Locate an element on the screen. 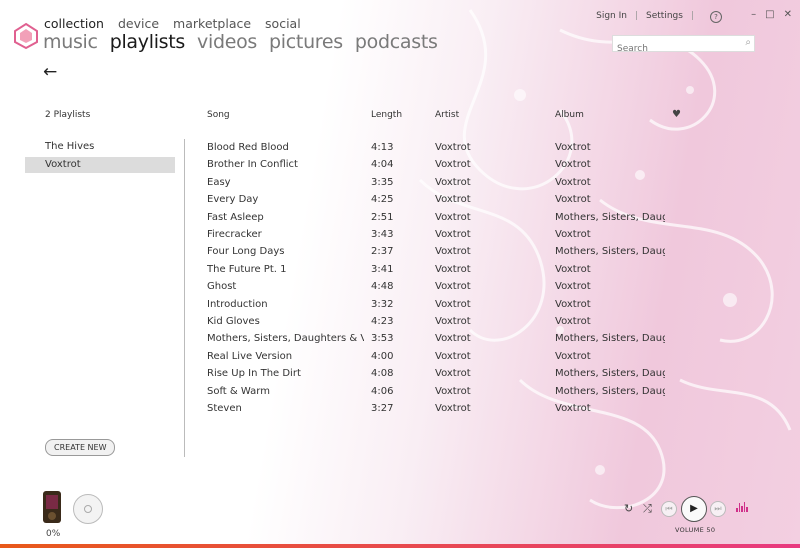 The width and height of the screenshot is (800, 548). song-length: 4:08 is located at coordinates (382, 374).